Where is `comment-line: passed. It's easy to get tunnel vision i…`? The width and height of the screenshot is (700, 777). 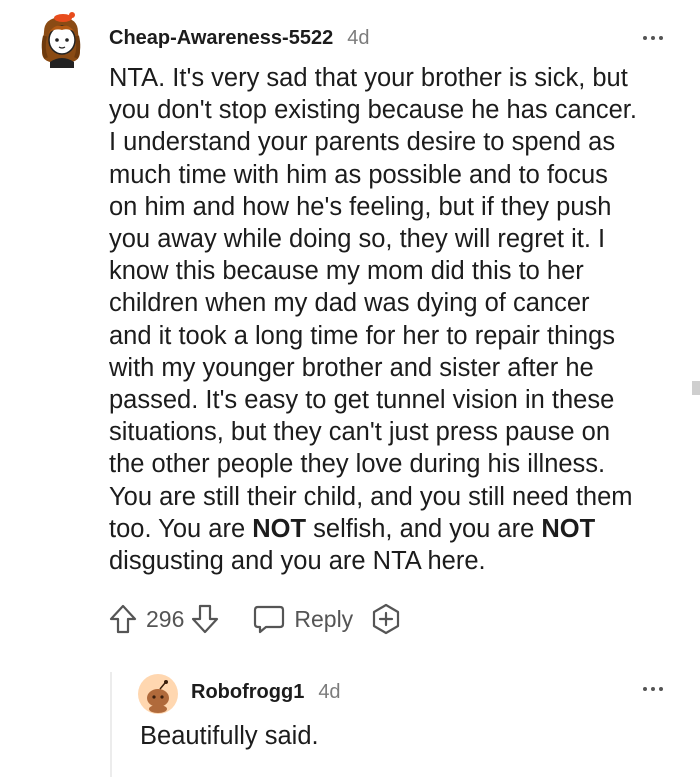 comment-line: passed. It's easy to get tunnel vision i… is located at coordinates (362, 400).